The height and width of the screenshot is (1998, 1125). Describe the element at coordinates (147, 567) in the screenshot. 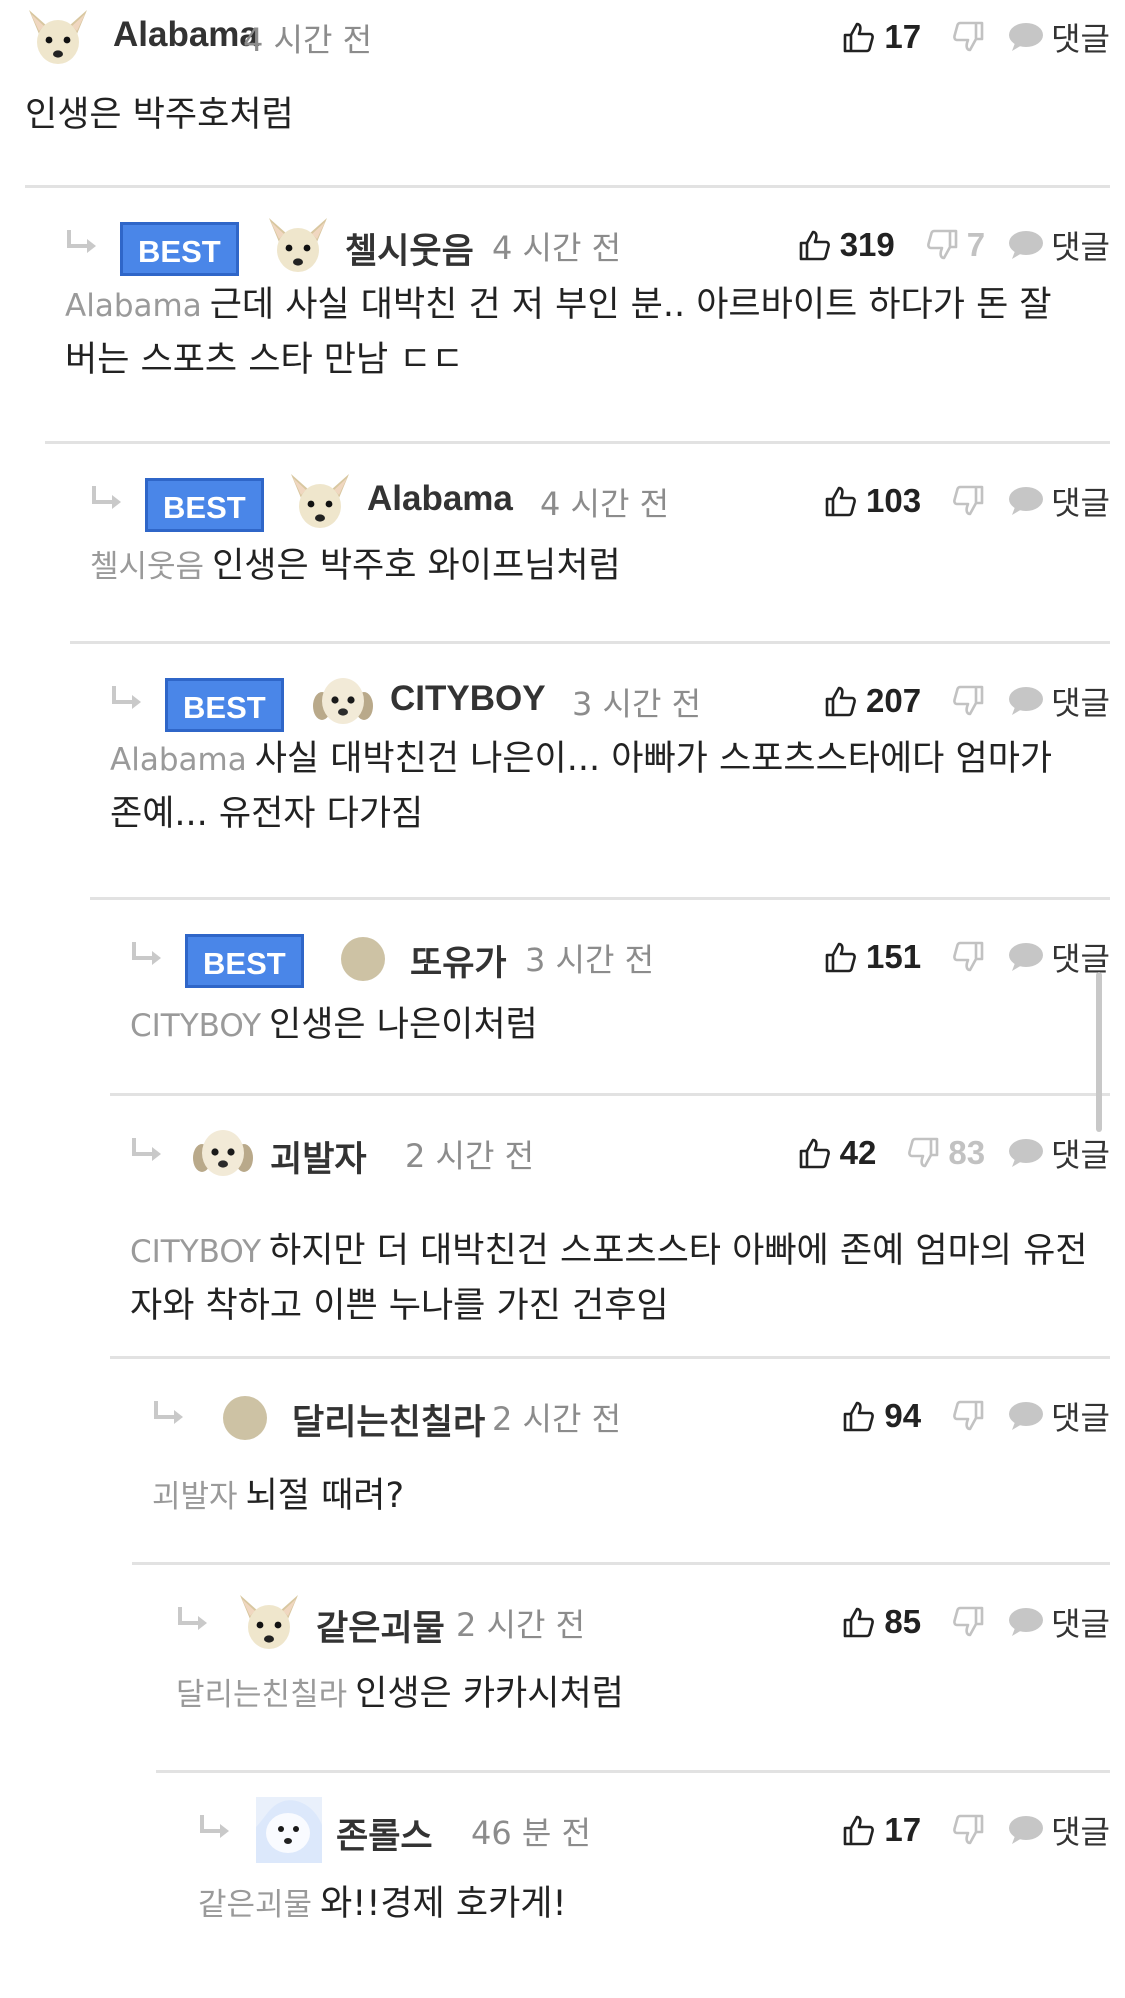

I see `reply-mention: 첼시웃음` at that location.